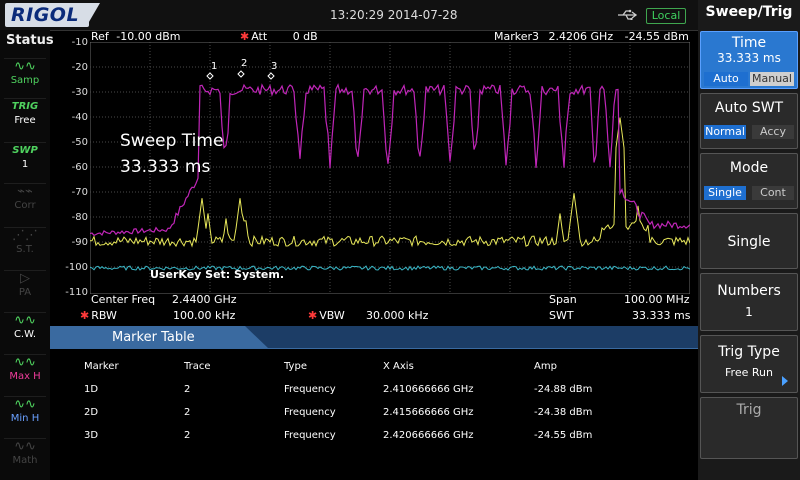 This screenshot has width=800, height=480. Describe the element at coordinates (204, 299) in the screenshot. I see `center-freq-value: 2.4400 GHz` at that location.